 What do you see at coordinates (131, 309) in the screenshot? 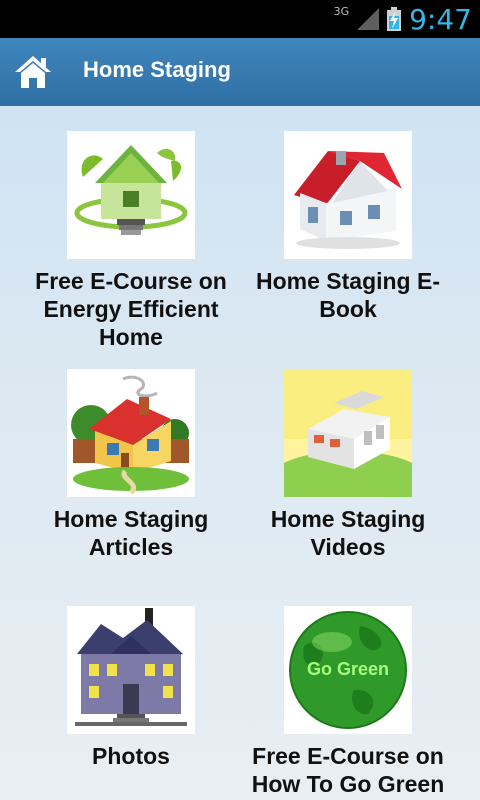
I see `tile-label: Free E-Course on Energy Efficient Home` at bounding box center [131, 309].